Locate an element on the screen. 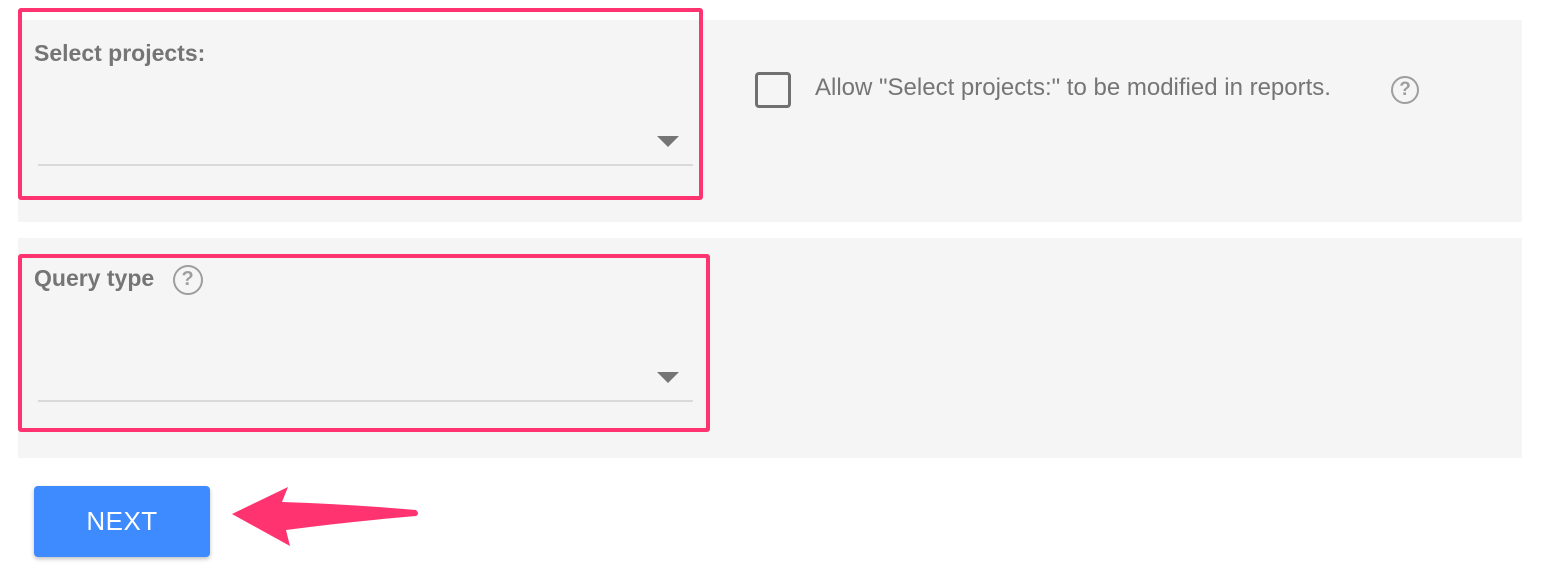  next-button: NEXT is located at coordinates (122, 521).